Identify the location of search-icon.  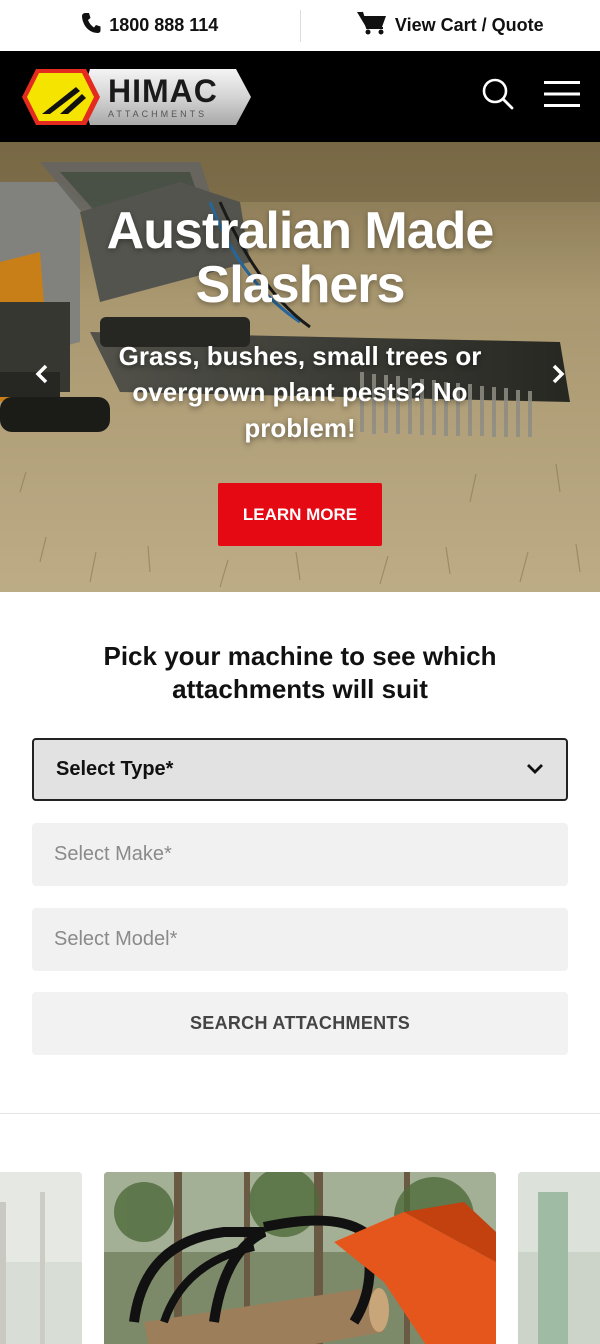
(498, 96).